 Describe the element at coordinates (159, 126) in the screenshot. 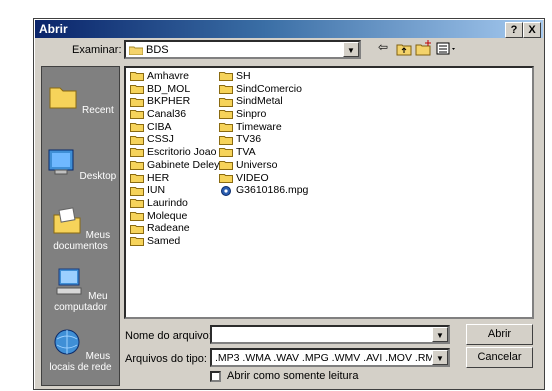

I see `file-name: CIBA` at that location.